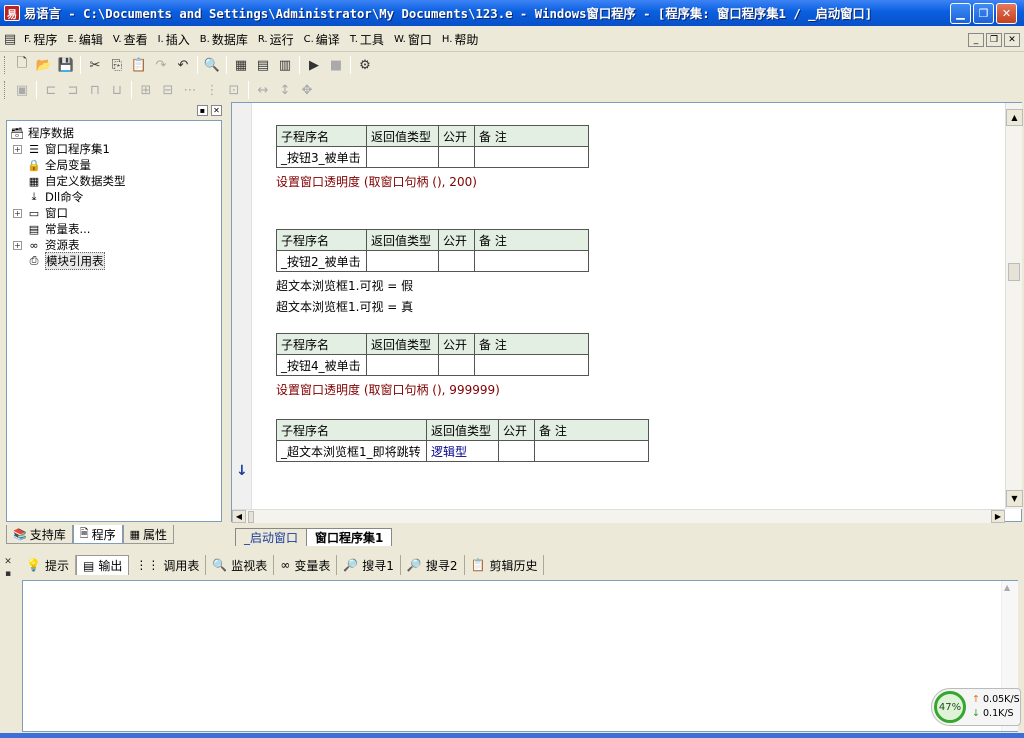  I want to click on left-tab-0: 📚 支持库, so click(39, 534).